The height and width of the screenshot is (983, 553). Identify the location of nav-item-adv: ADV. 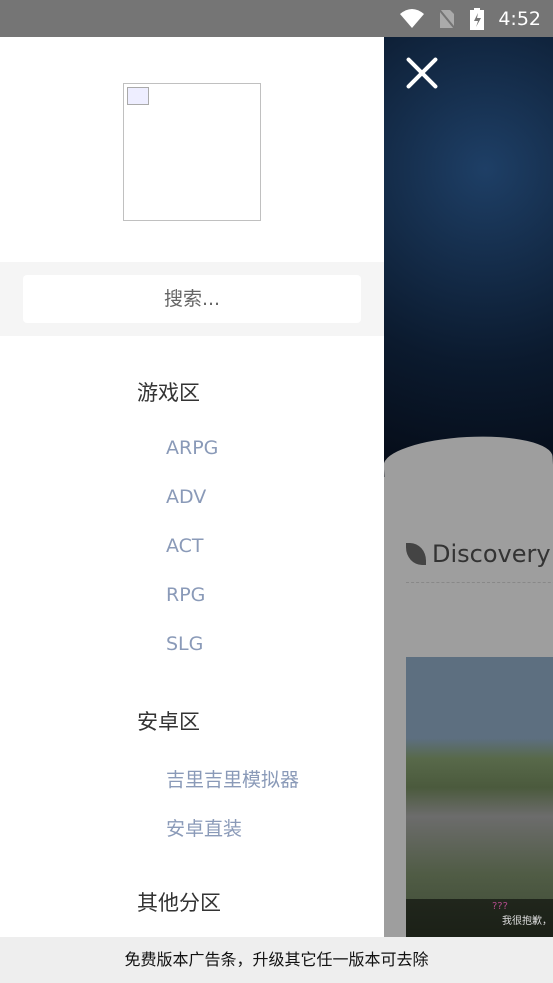
(186, 497).